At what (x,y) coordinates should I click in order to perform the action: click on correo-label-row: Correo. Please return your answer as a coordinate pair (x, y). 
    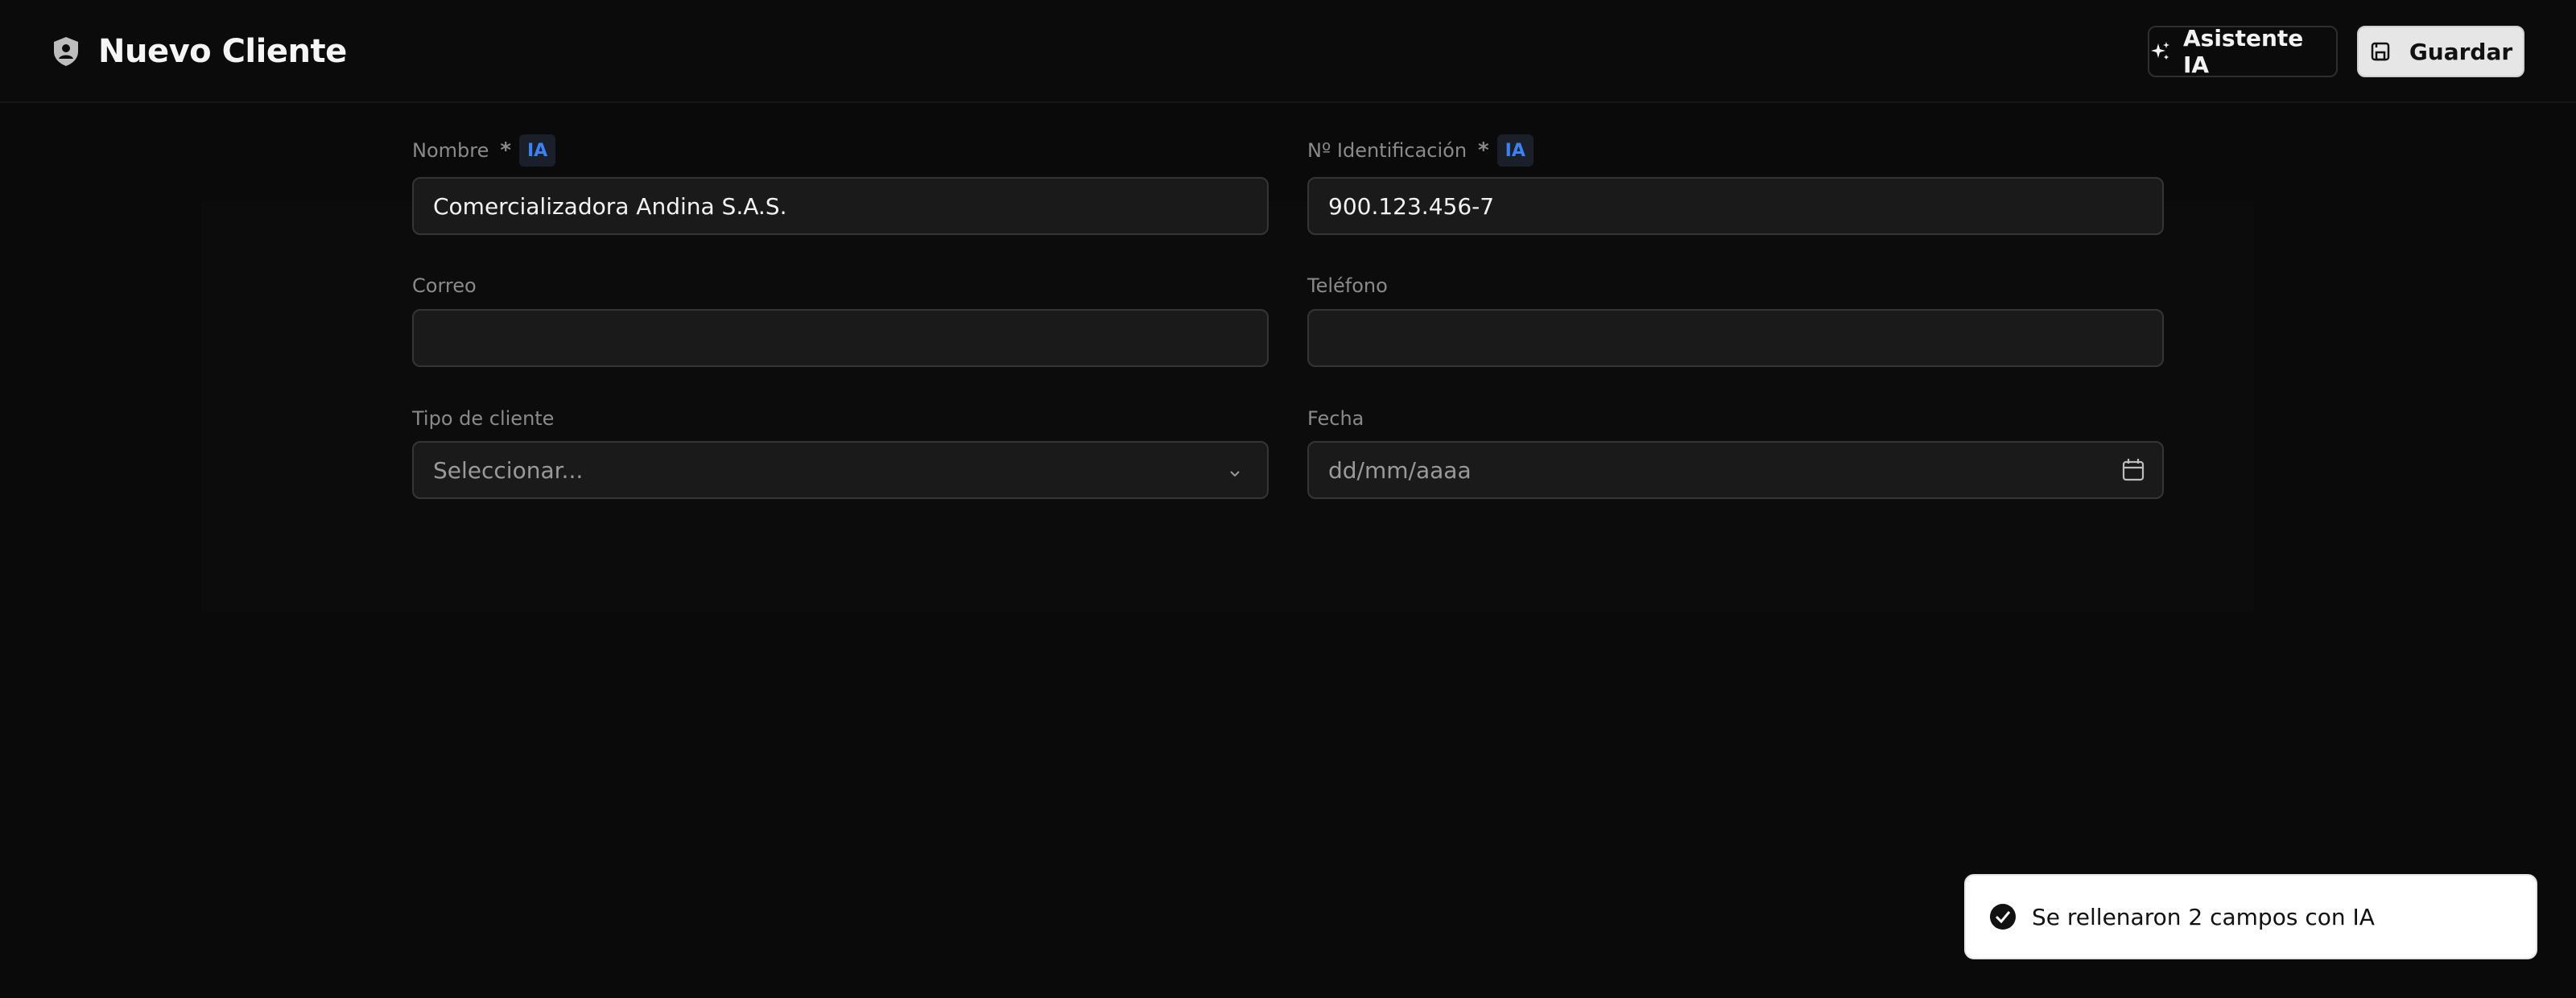
    Looking at the image, I should click on (444, 285).